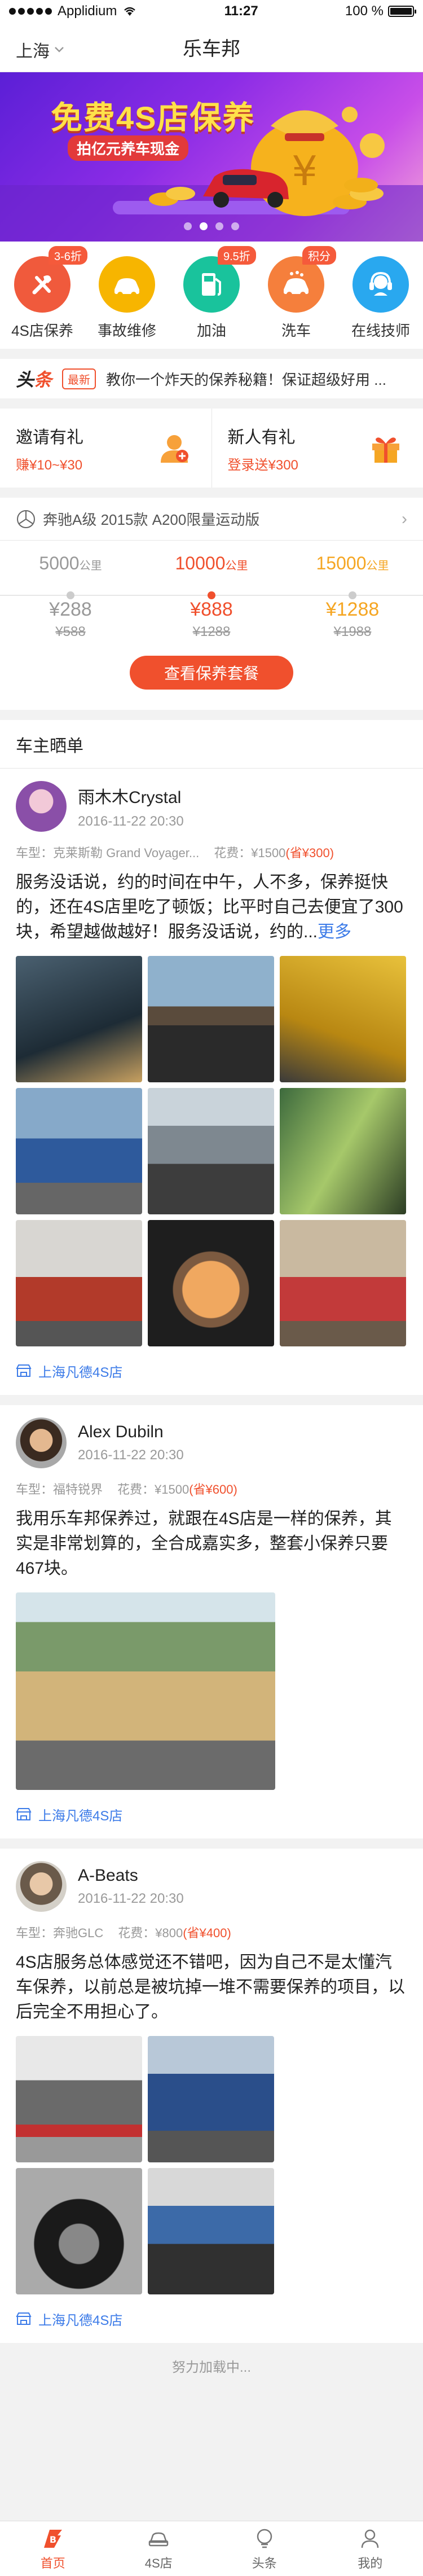 The image size is (423, 2576). Describe the element at coordinates (60, 1933) in the screenshot. I see `car-model: 车型：奔驰GLC` at that location.